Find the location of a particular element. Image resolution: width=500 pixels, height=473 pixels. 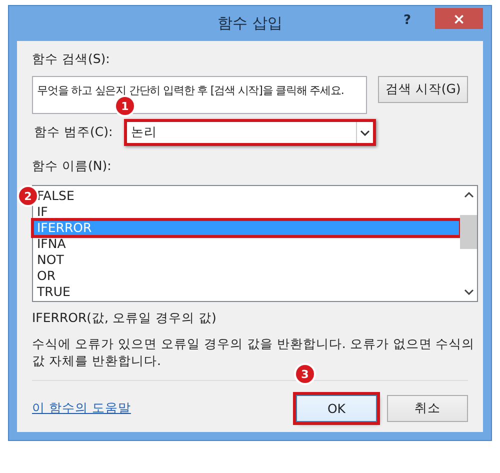

help-link: 이 함수의 도움말 is located at coordinates (159, 408).